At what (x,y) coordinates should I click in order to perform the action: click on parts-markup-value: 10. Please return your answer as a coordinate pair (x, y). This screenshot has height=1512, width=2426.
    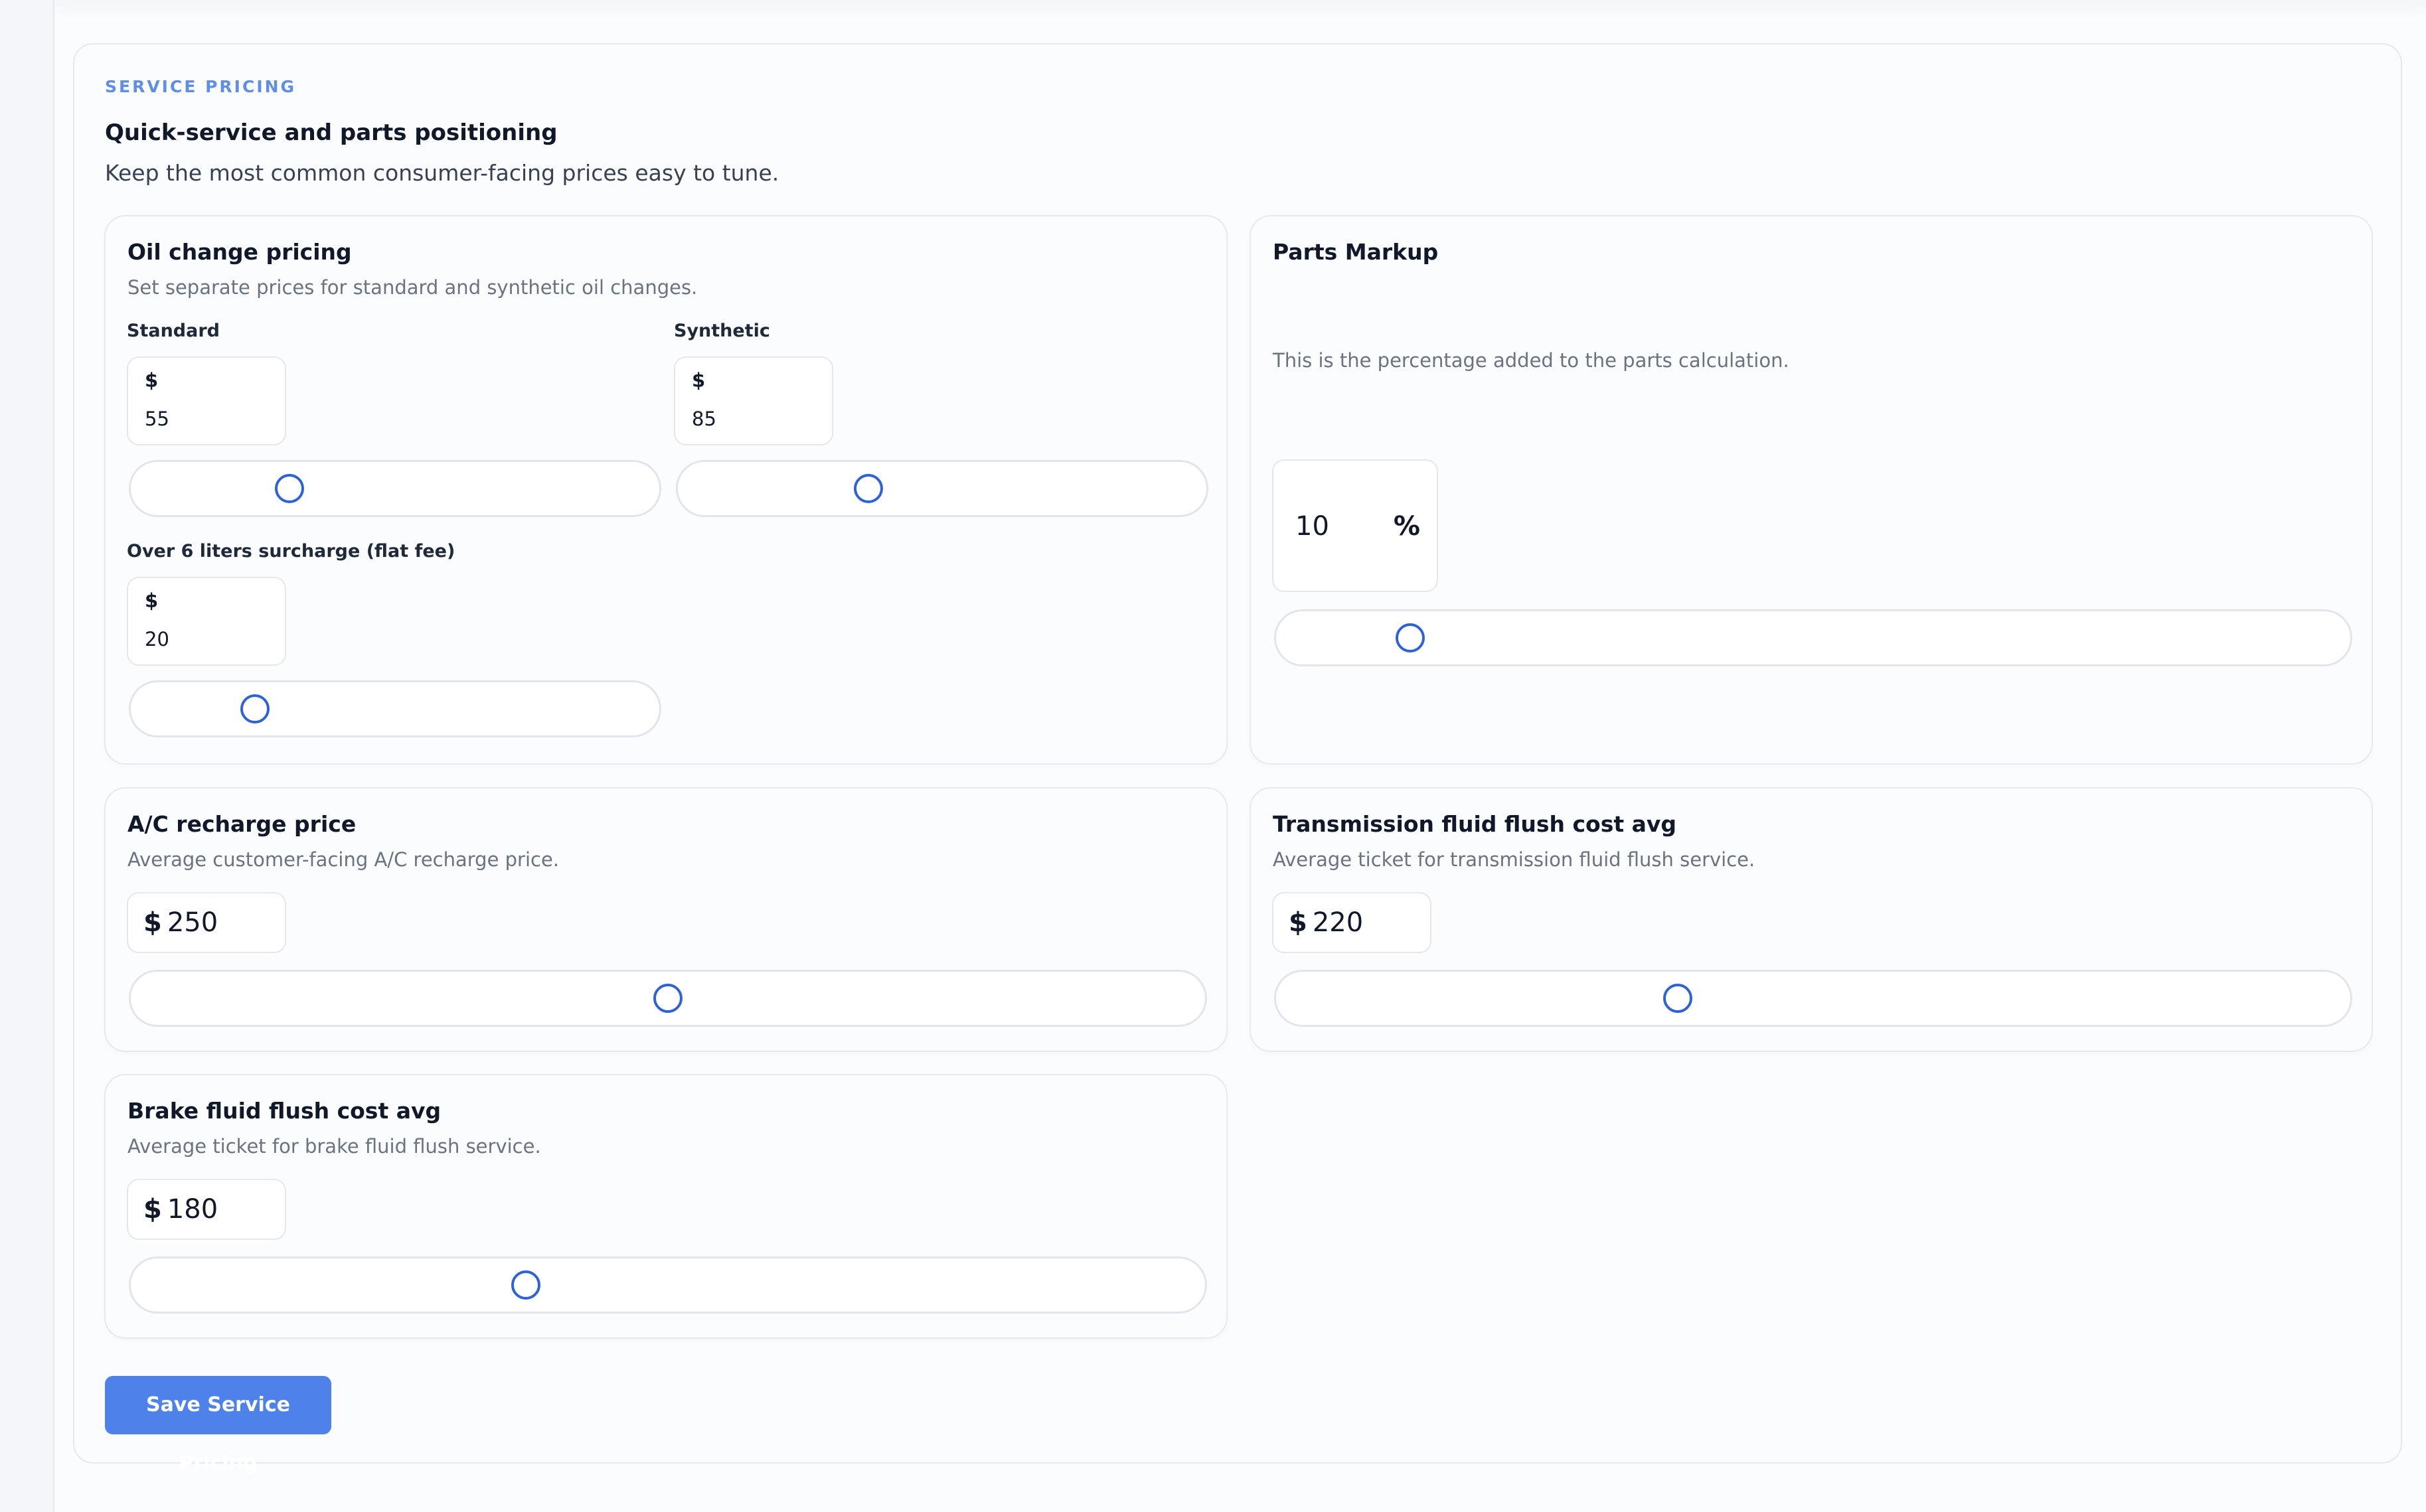
    Looking at the image, I should click on (1312, 526).